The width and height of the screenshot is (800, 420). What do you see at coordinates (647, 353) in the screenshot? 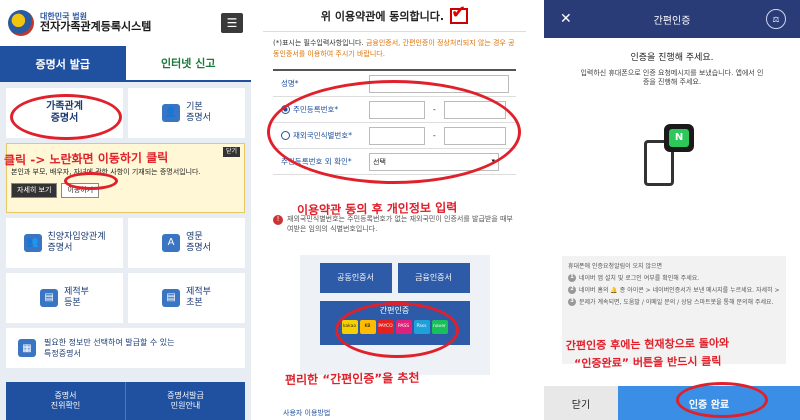
I see `annotation-text: 간편인증 후에는 현재창으로 돌아와 “인증완료” 버튼을 반드시 클릭` at bounding box center [647, 353].